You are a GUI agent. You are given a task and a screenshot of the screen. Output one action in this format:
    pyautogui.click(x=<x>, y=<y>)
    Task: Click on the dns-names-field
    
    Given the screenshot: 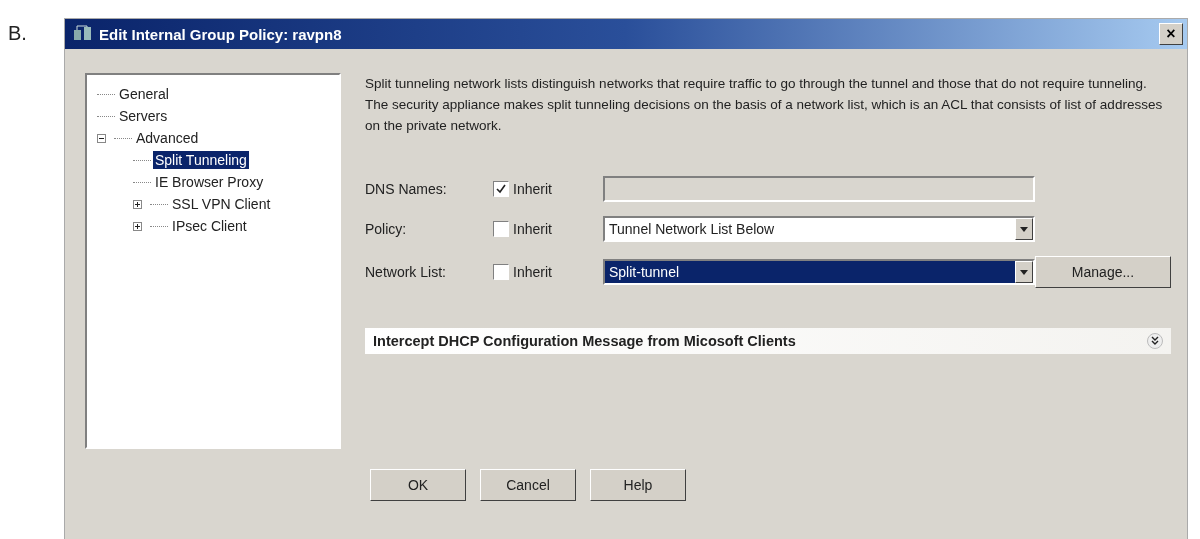 What is the action you would take?
    pyautogui.click(x=819, y=189)
    